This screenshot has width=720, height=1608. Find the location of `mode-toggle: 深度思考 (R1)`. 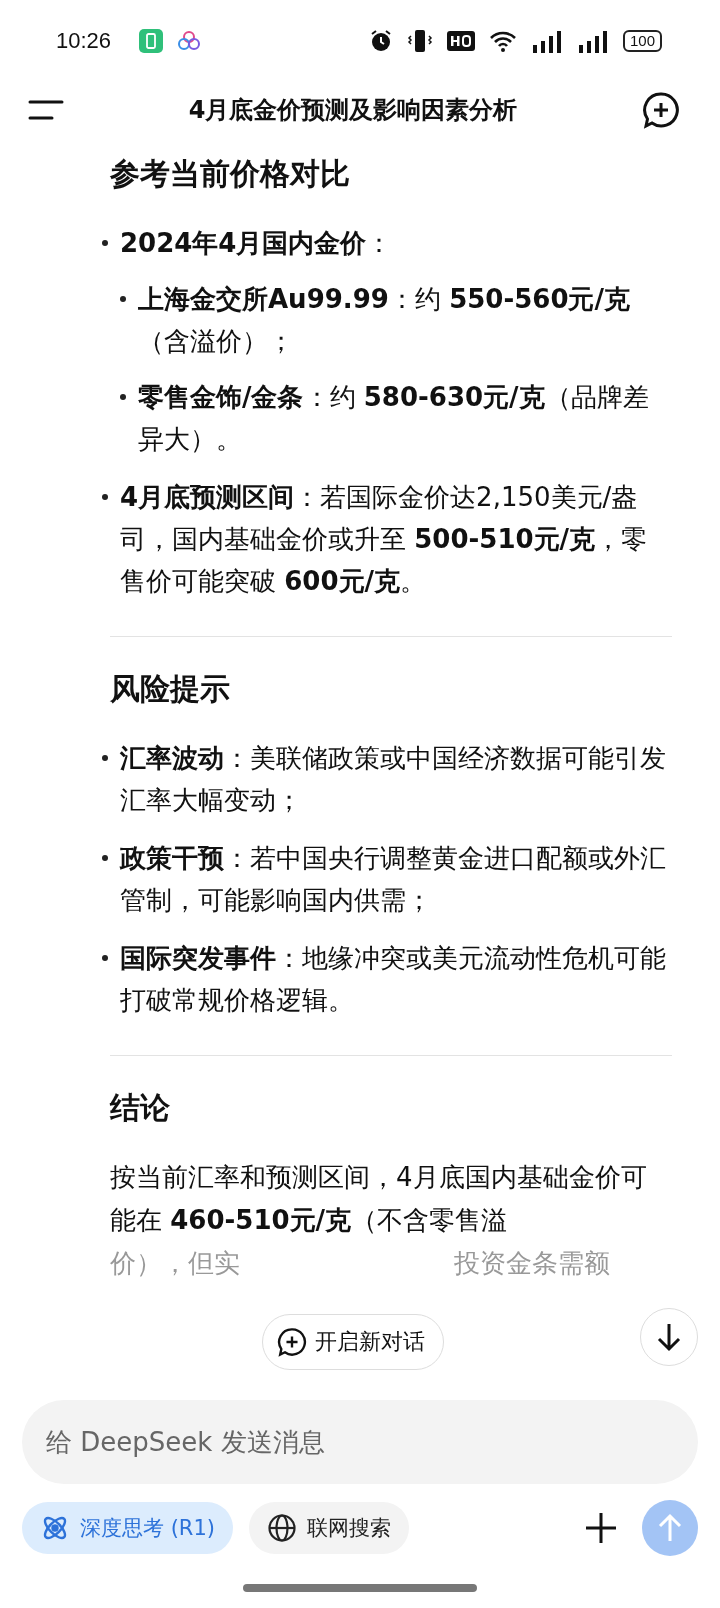

mode-toggle: 深度思考 (R1) is located at coordinates (127, 1528).